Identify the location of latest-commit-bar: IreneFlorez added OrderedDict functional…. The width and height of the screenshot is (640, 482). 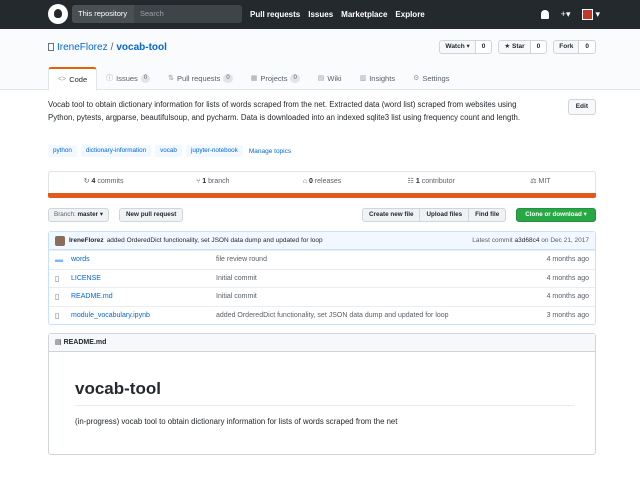
(322, 241).